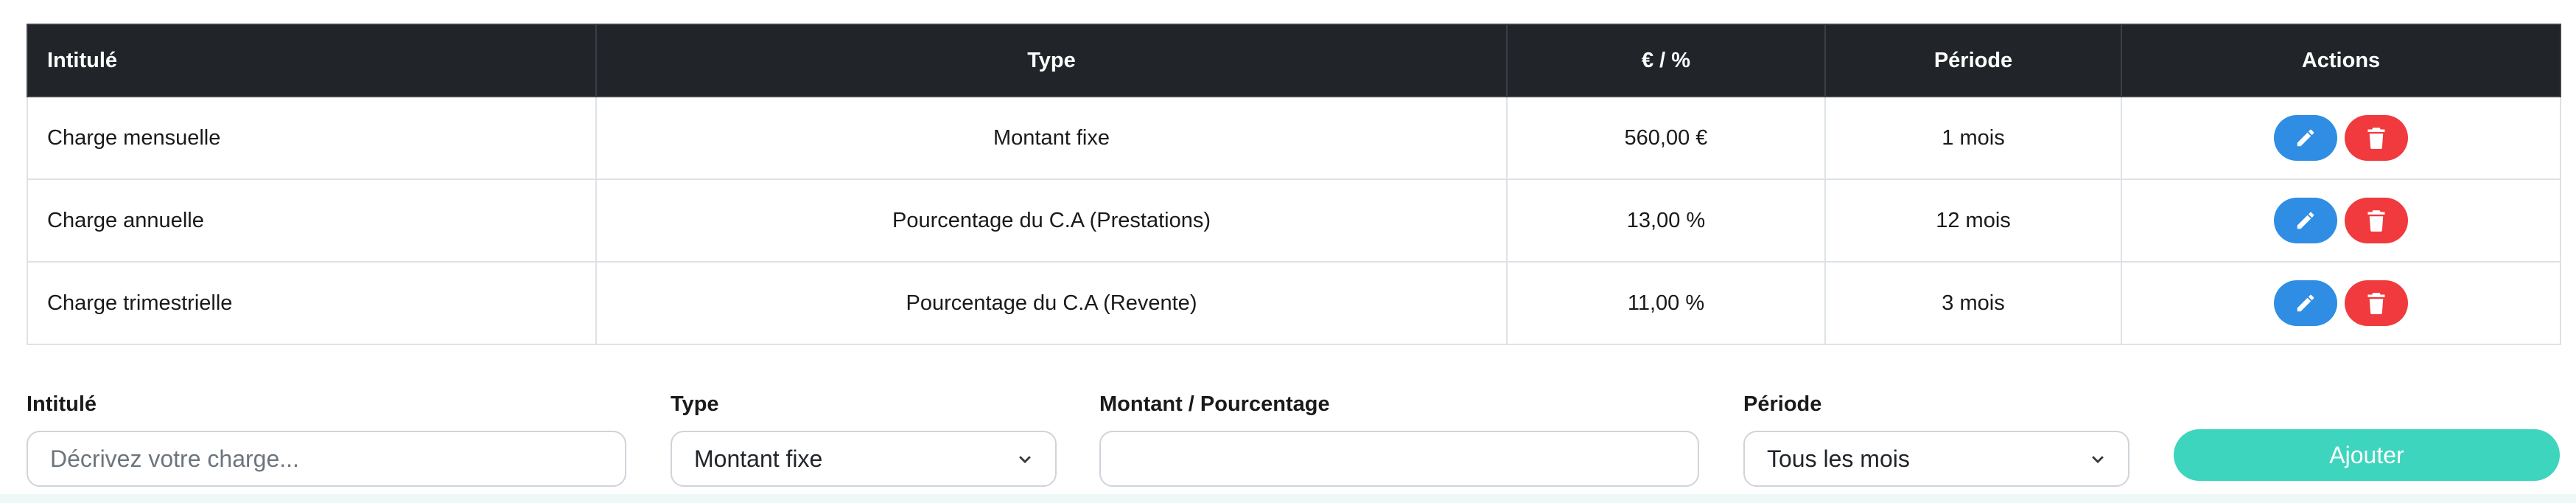  Describe the element at coordinates (2341, 60) in the screenshot. I see `column-header-actions: Actions` at that location.